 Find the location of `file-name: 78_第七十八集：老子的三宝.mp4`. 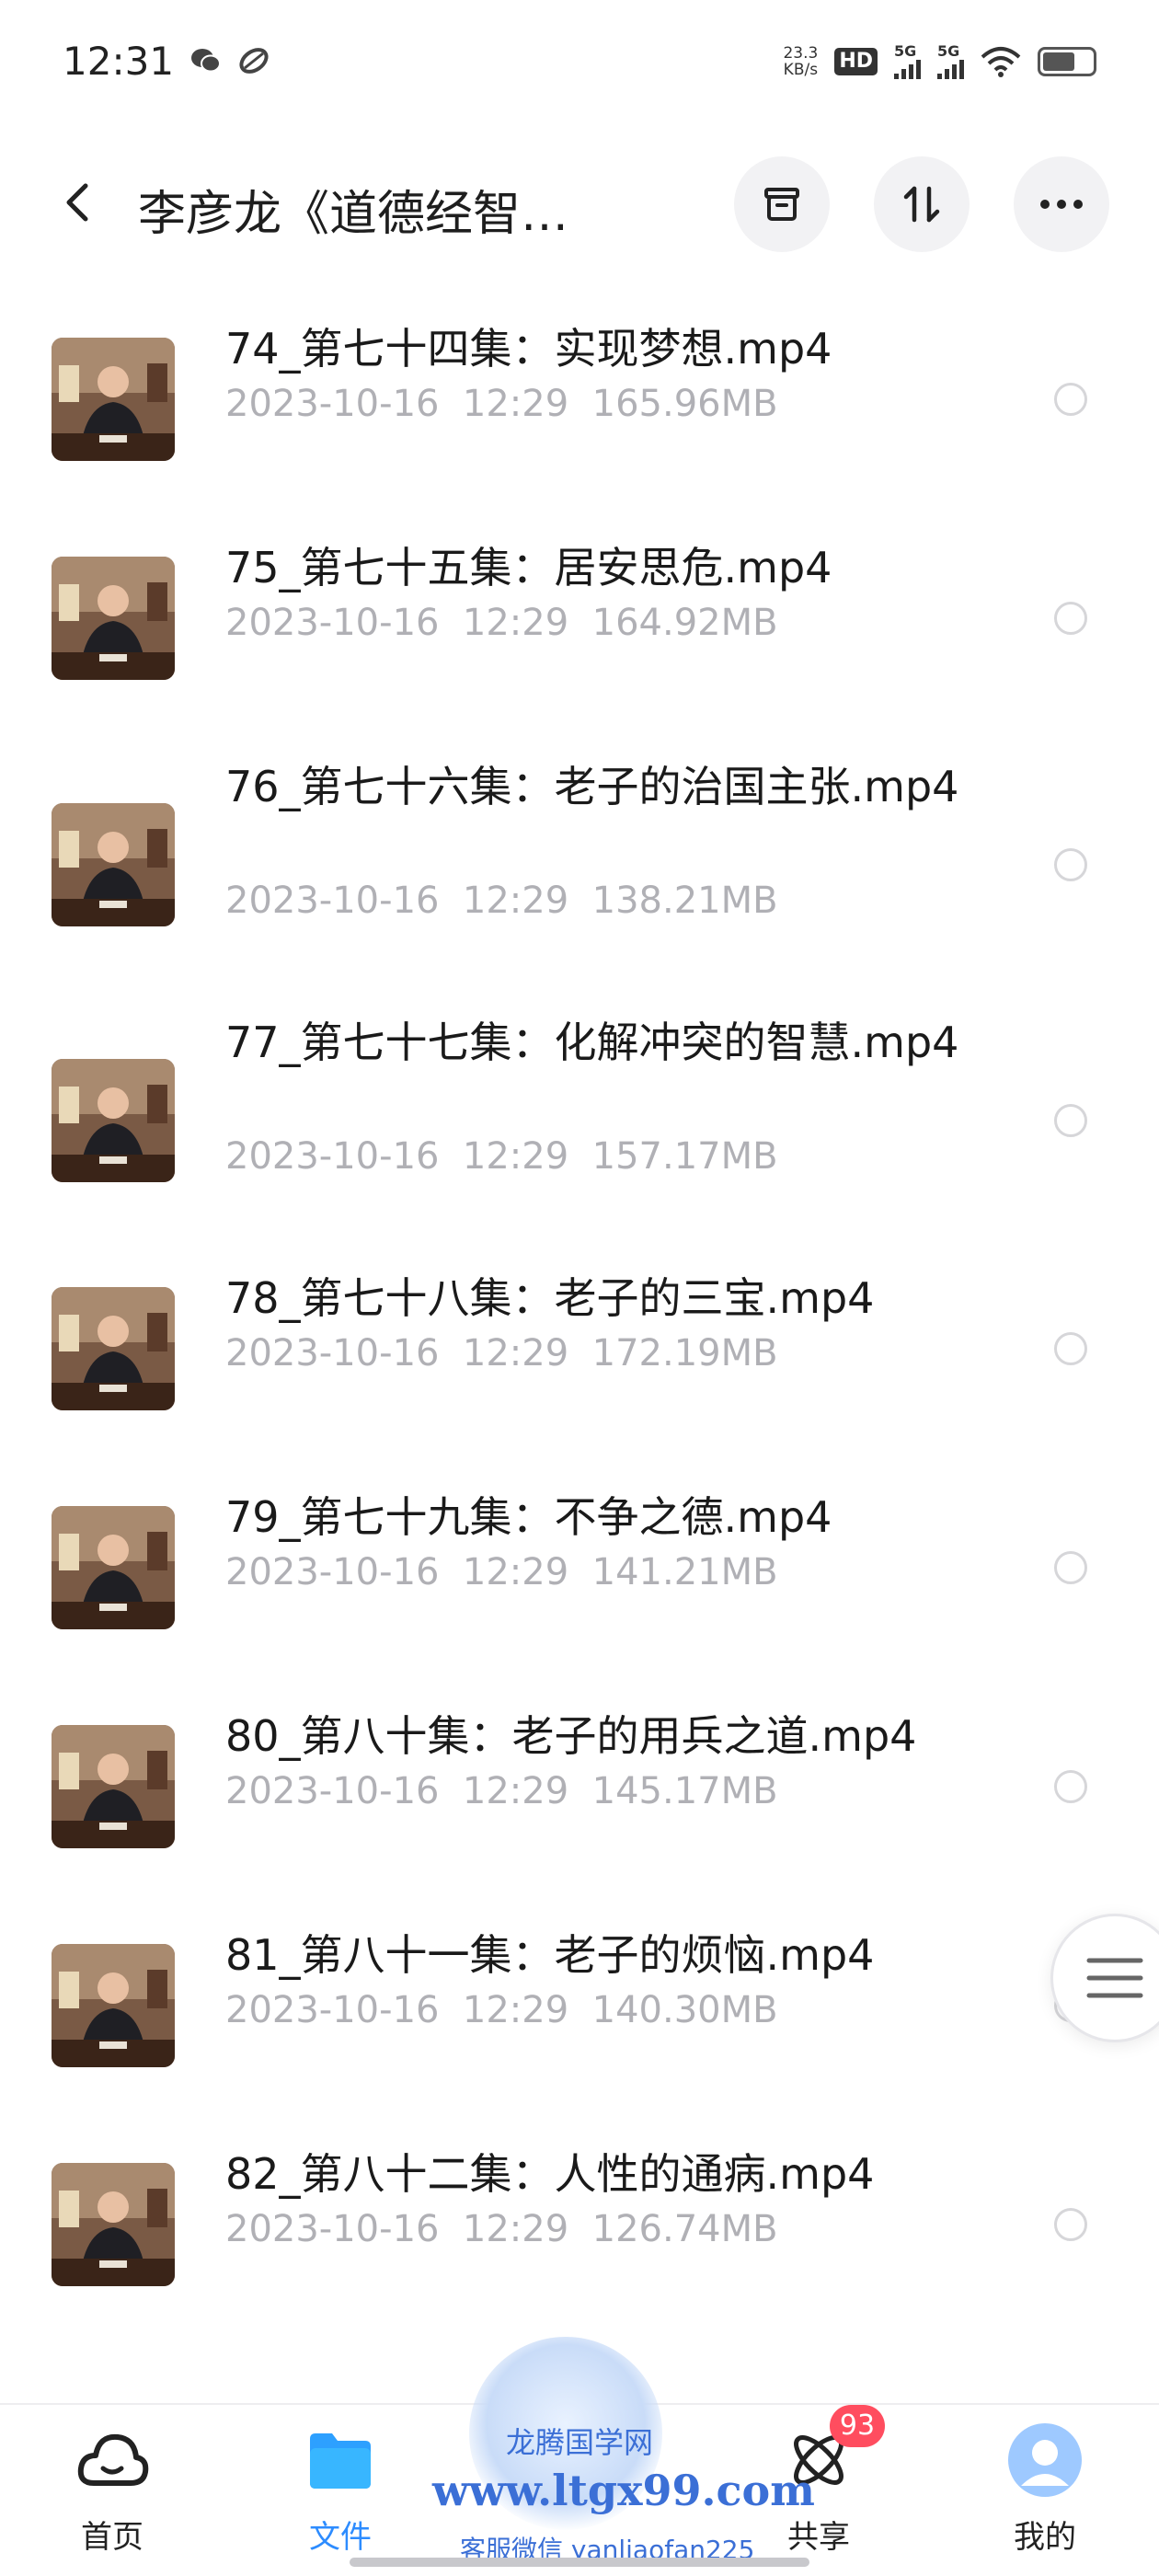

file-name: 78_第七十八集：老子的三宝.mp4 is located at coordinates (550, 1298).